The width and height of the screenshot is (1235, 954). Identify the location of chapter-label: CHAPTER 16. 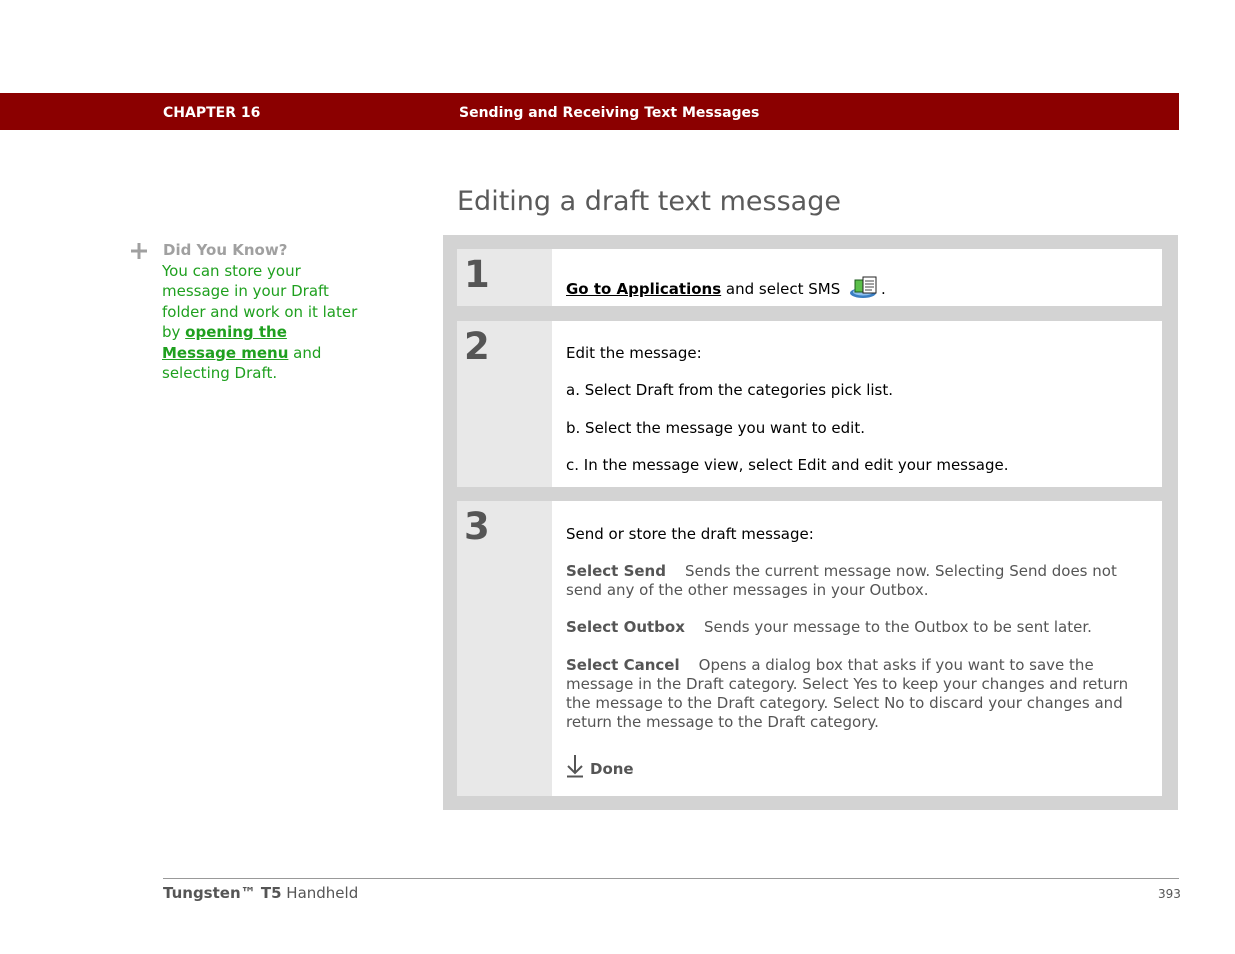
(212, 113).